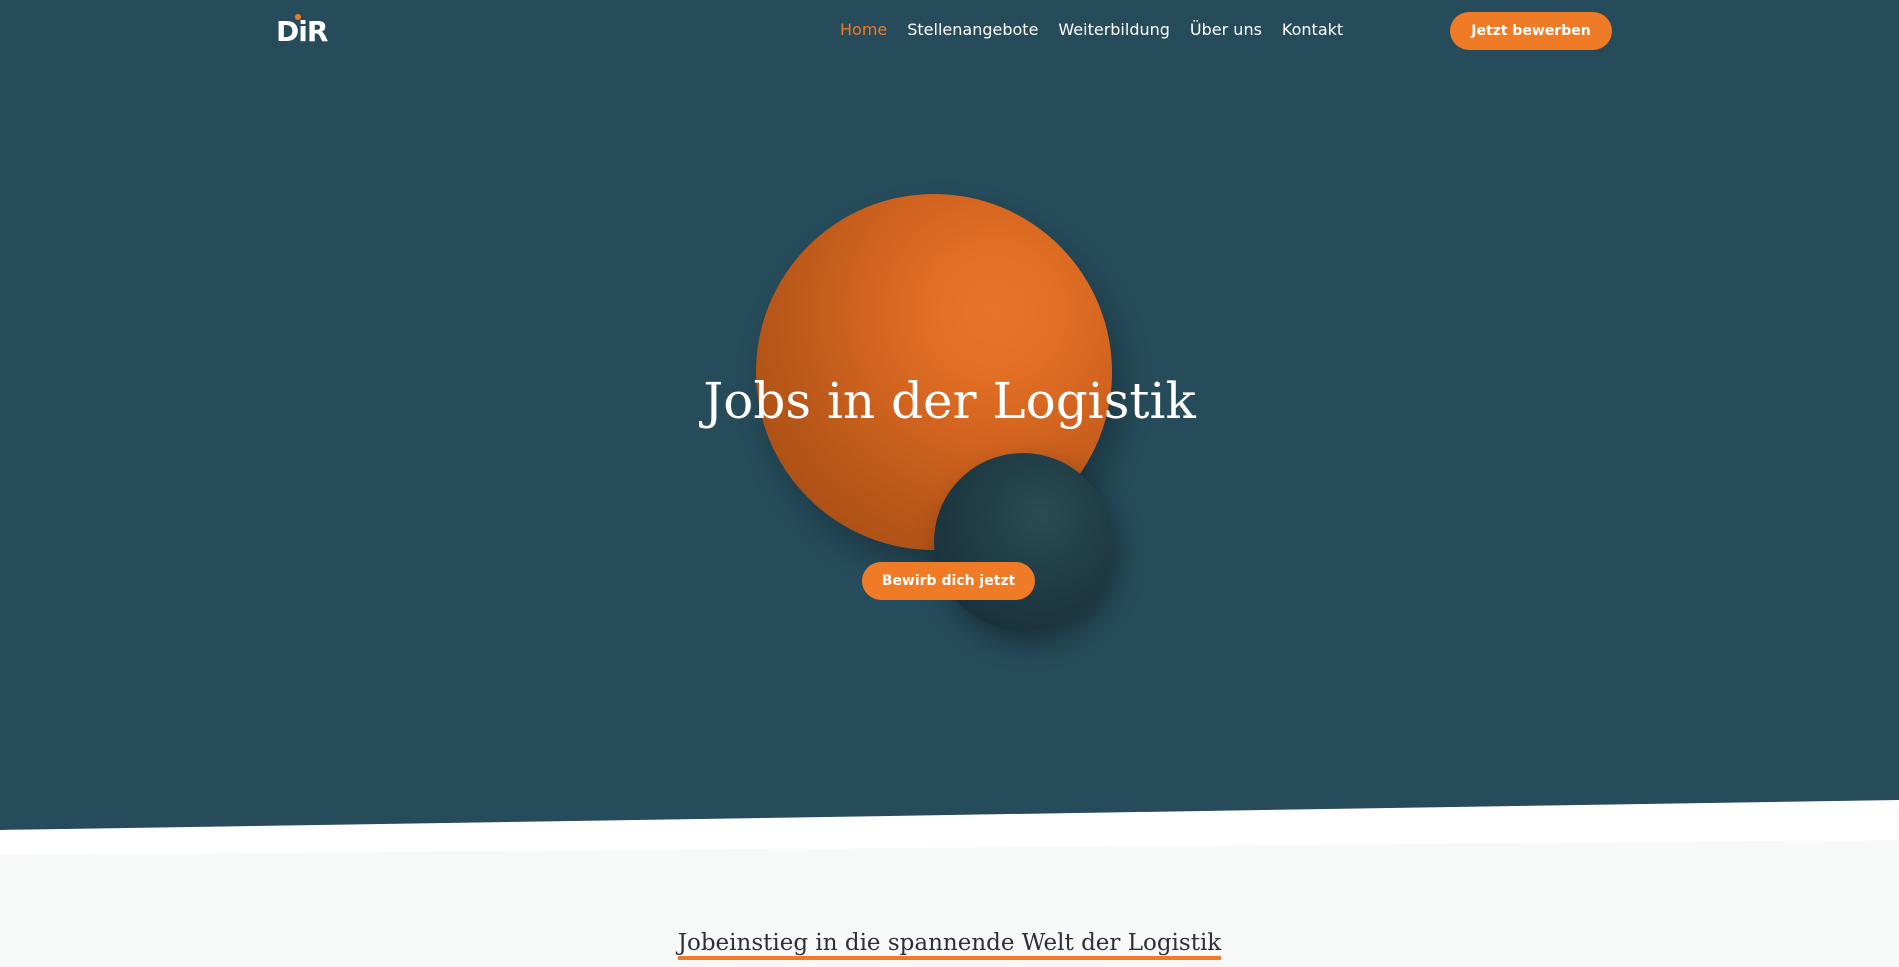  I want to click on logo: DiR, so click(302, 31).